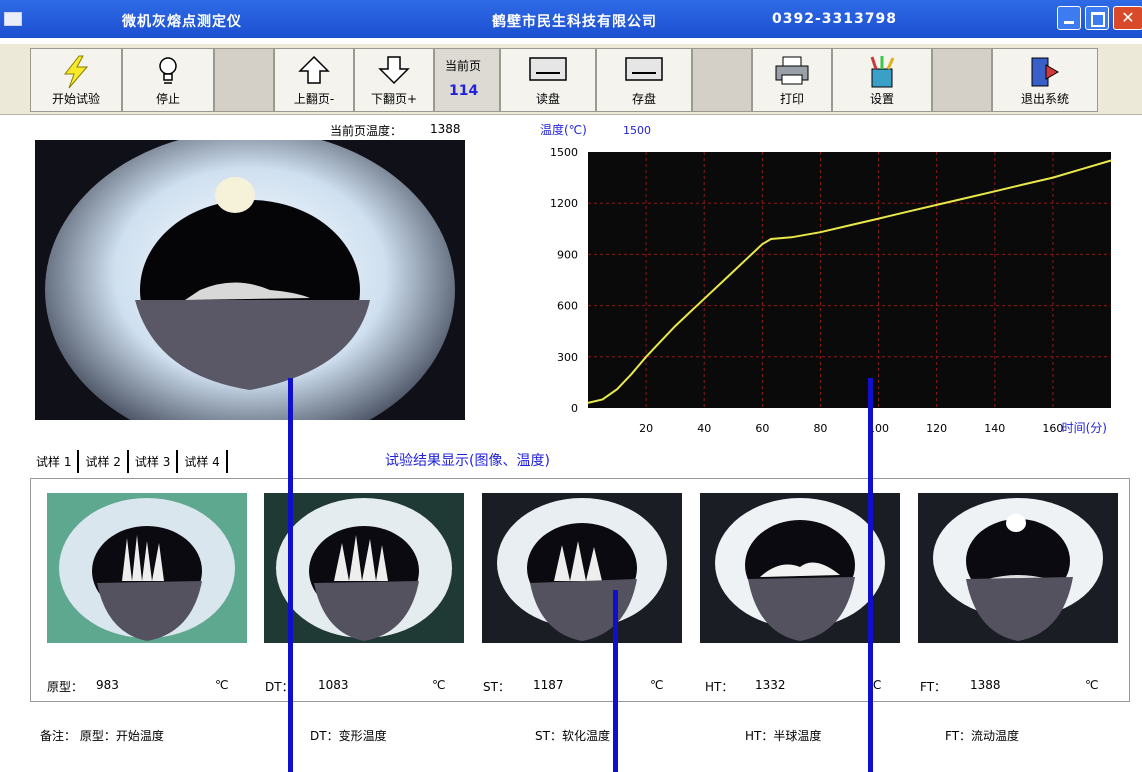 The image size is (1142, 772). I want to click on window-title: 微机灰熔点测定仪, so click(182, 22).